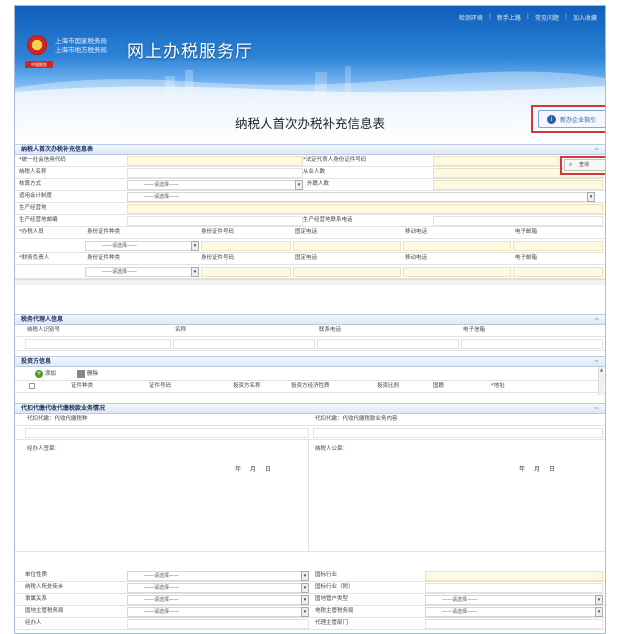 The height and width of the screenshot is (634, 617). Describe the element at coordinates (457, 272) in the screenshot. I see `fin-officer-mobile-input` at that location.